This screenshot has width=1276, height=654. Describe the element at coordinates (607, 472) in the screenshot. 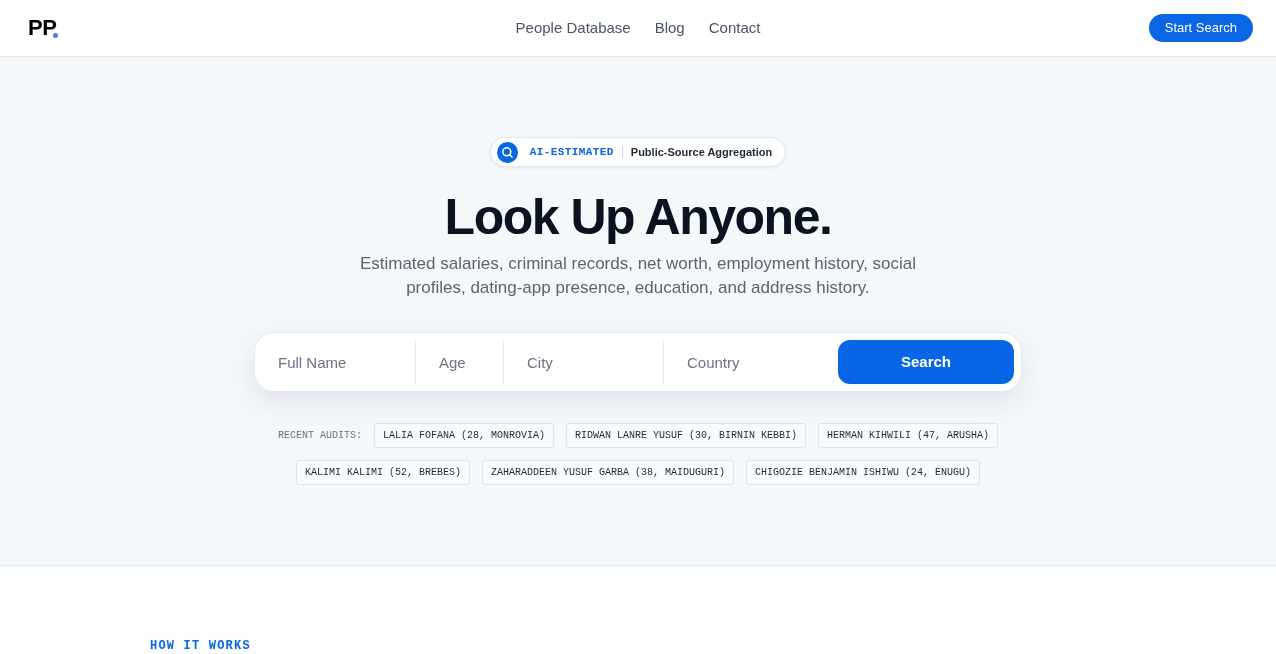

I see `recent-audit-chip: ZAHARADDEEN YUSUF GARBA (38, MAIDUGURI)` at that location.